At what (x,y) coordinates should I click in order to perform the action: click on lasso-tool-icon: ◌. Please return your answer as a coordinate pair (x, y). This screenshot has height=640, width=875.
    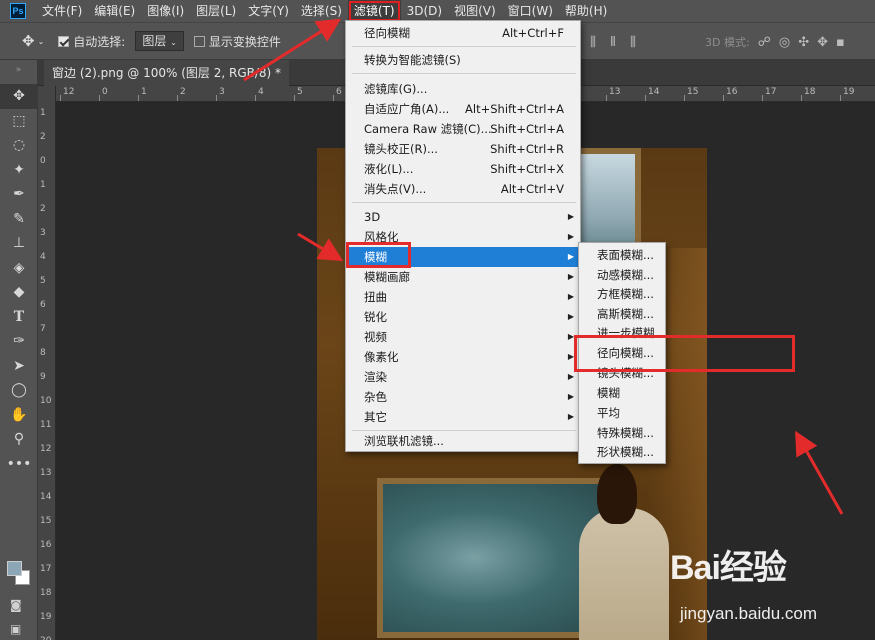
    Looking at the image, I should click on (19, 145).